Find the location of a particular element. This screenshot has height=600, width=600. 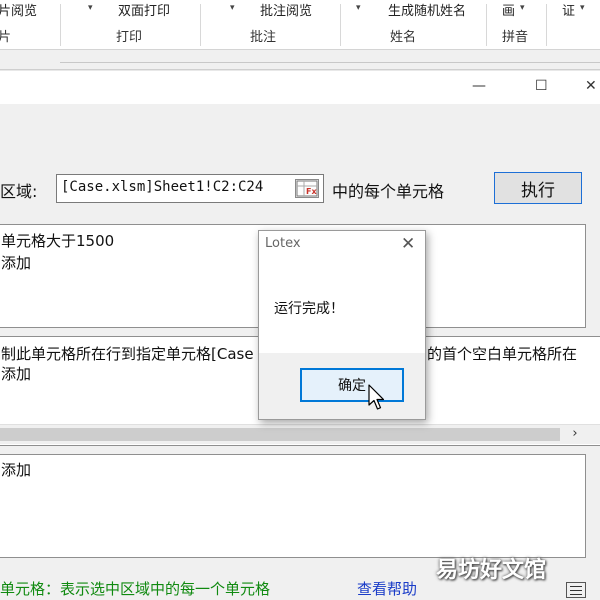

maximize-icon: ☐ is located at coordinates (541, 86).